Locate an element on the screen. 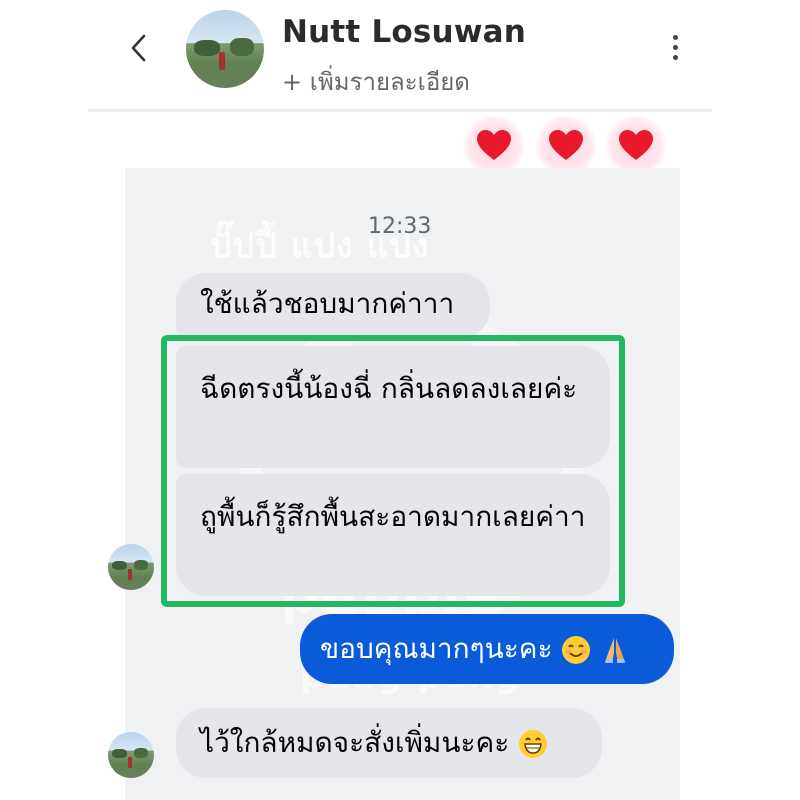 This screenshot has height=800, width=800. chevron-left-icon is located at coordinates (138, 48).